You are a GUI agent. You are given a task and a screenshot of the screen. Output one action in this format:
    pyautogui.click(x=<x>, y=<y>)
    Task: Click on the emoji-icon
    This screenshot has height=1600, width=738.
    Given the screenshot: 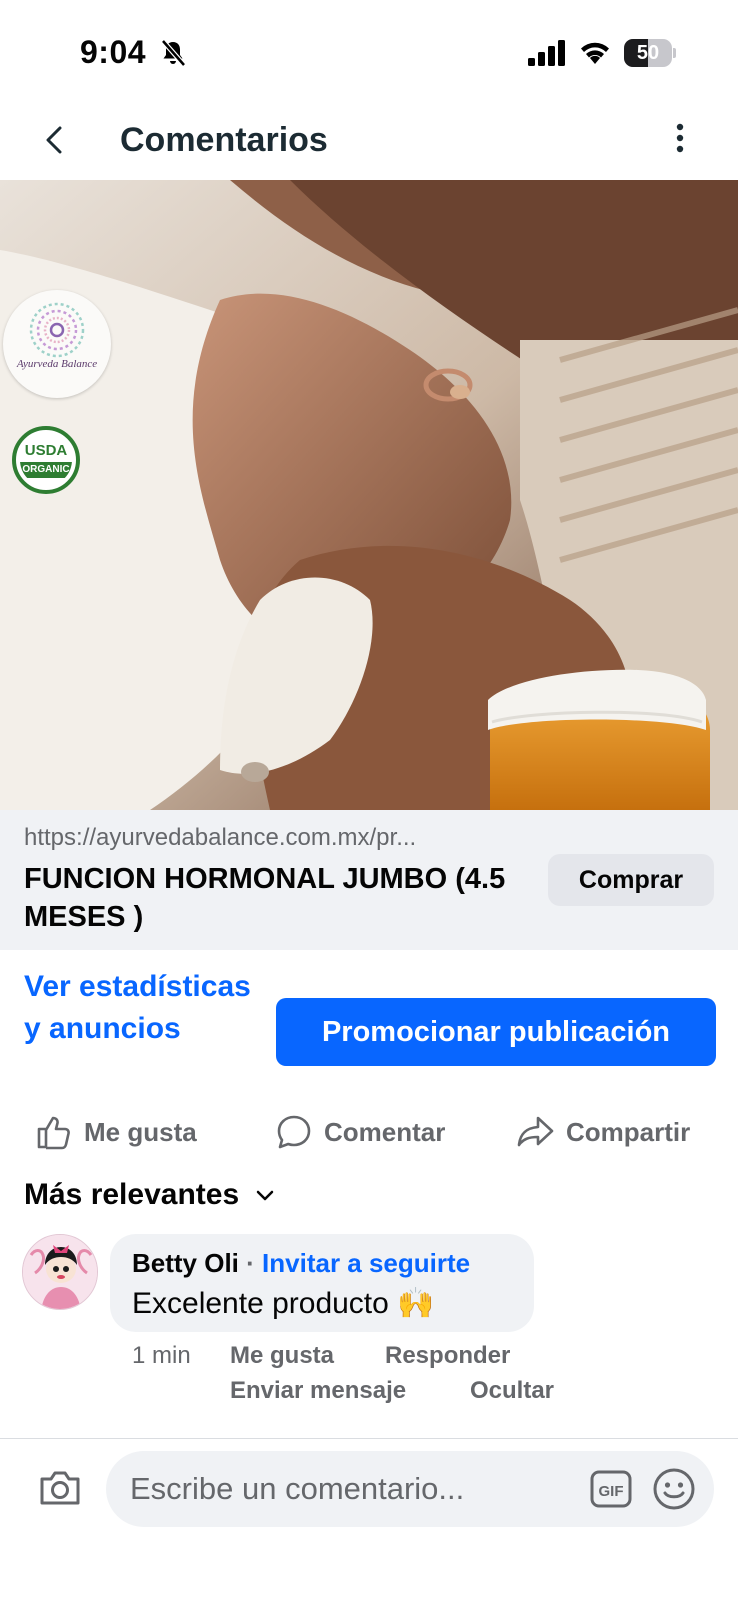 What is the action you would take?
    pyautogui.click(x=674, y=1489)
    